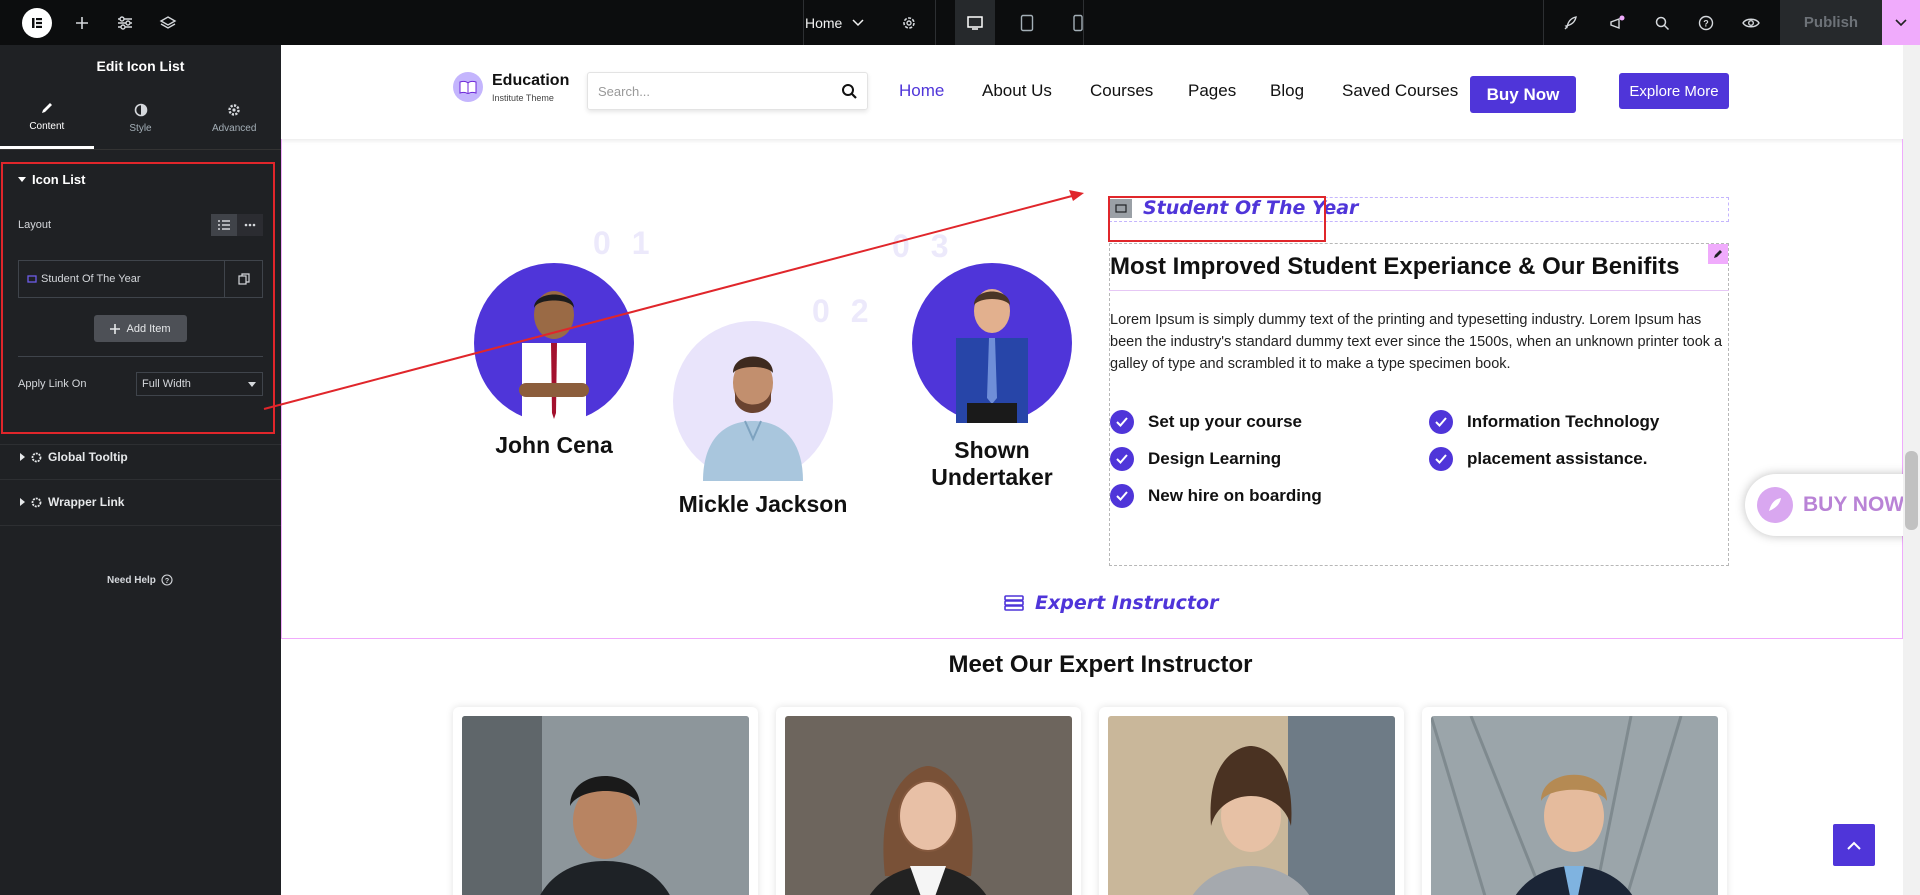  Describe the element at coordinates (1078, 22) in the screenshot. I see `mobile-view-icon` at that location.